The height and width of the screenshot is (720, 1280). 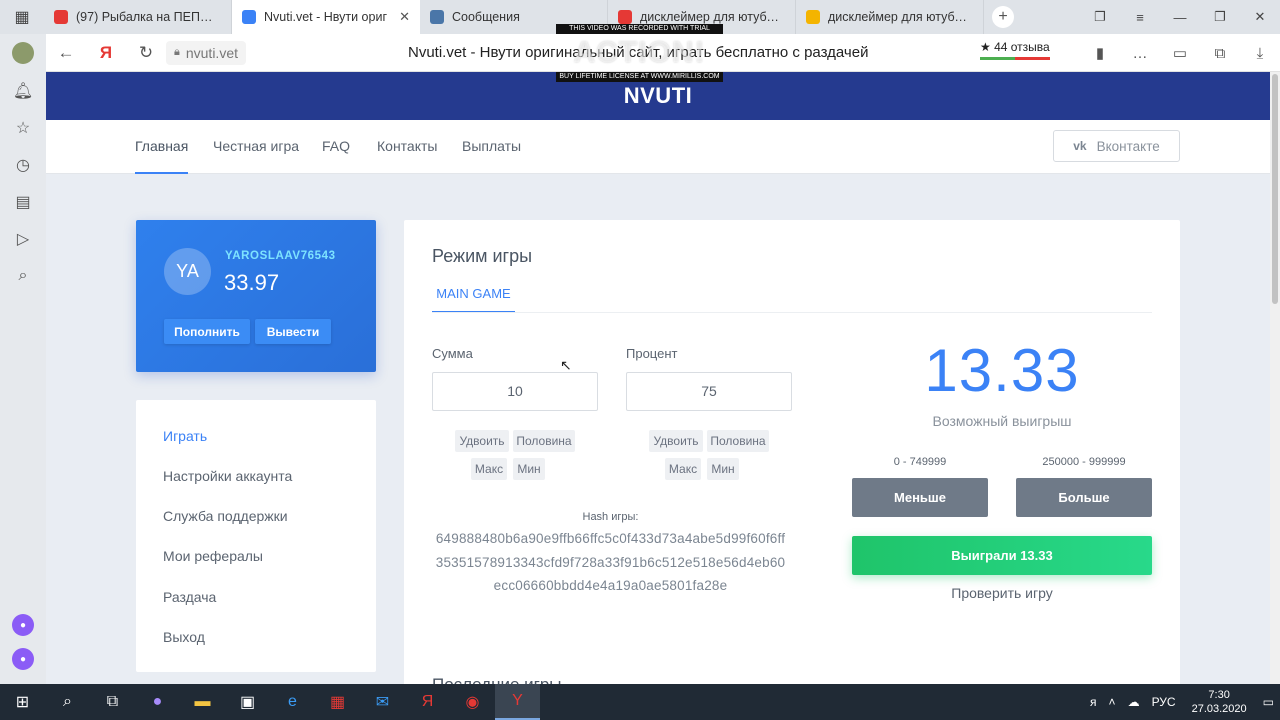 I want to click on nvuti-favicon-icon, so click(x=249, y=17).